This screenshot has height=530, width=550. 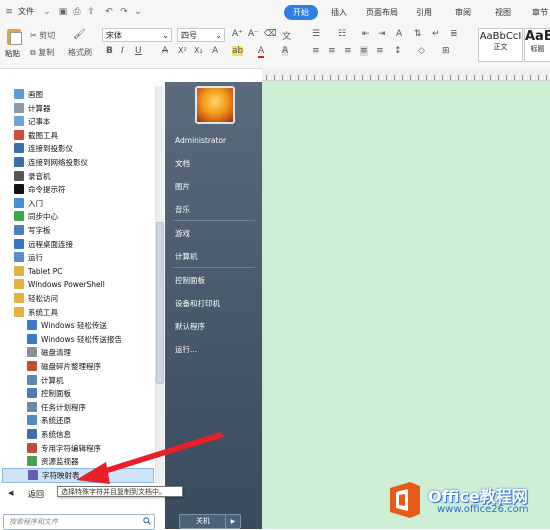 What do you see at coordinates (38, 271) in the screenshot?
I see `program-item: Tablet PC` at bounding box center [38, 271].